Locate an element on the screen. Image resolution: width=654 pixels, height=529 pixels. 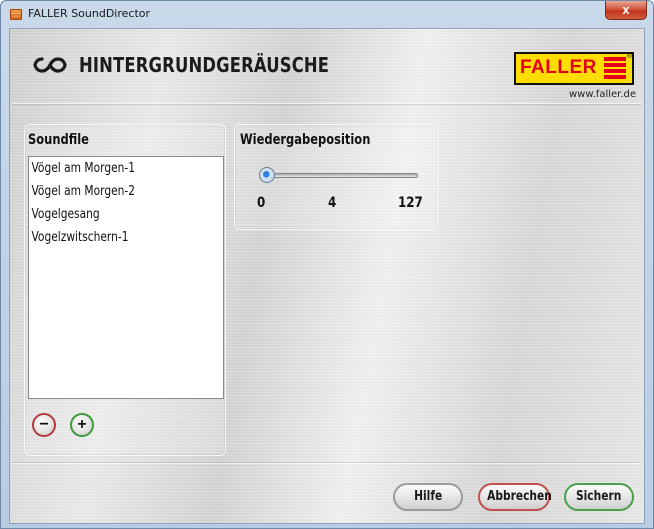
list-item: Vogelgesang is located at coordinates (108, 214).